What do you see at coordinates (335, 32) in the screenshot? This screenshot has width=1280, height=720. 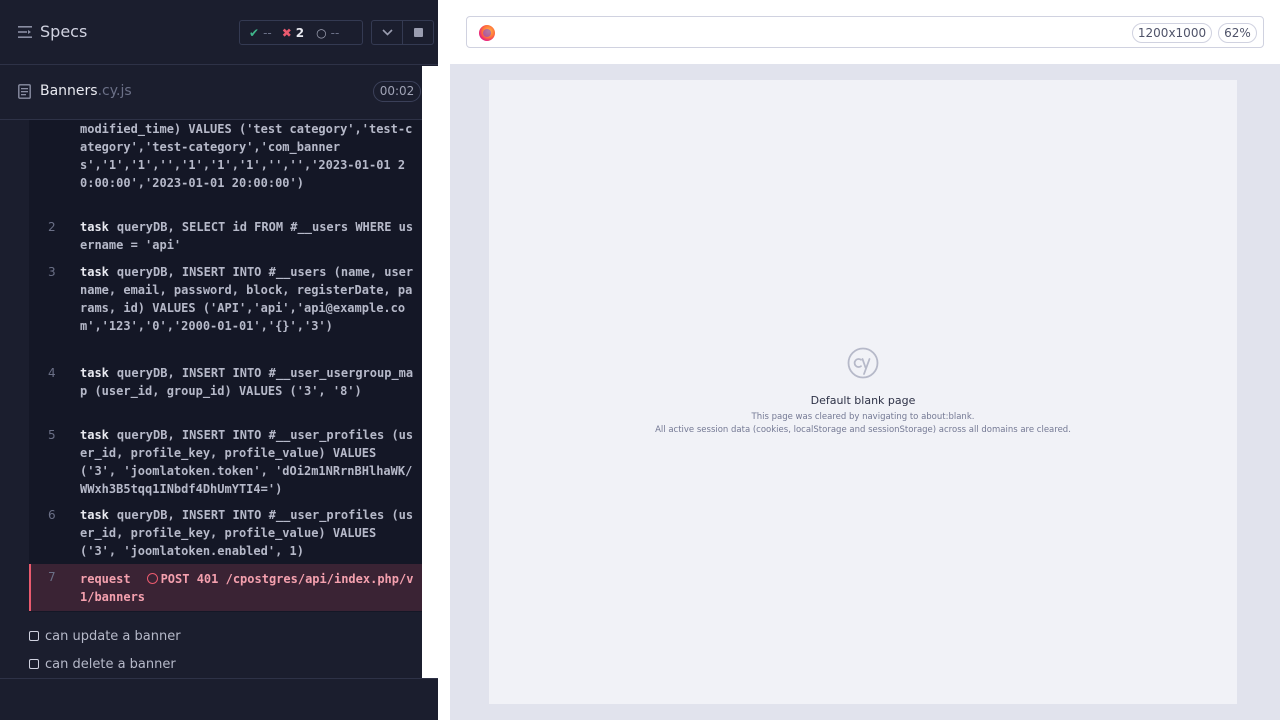 I see `pending-count: --` at bounding box center [335, 32].